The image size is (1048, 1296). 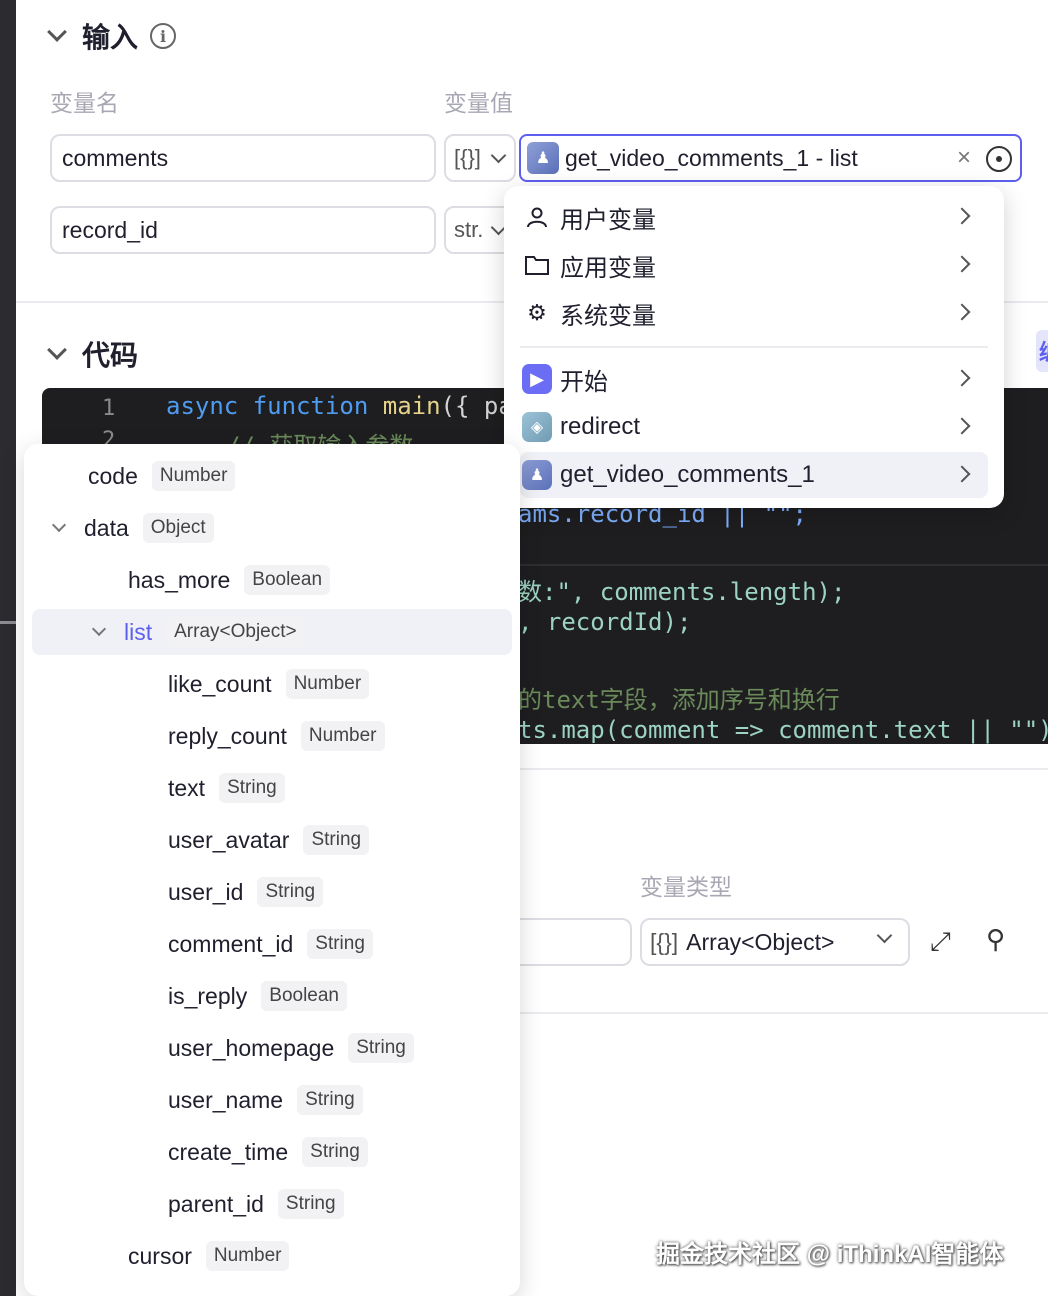 I want to click on edit-code-button: 编, so click(x=1042, y=351).